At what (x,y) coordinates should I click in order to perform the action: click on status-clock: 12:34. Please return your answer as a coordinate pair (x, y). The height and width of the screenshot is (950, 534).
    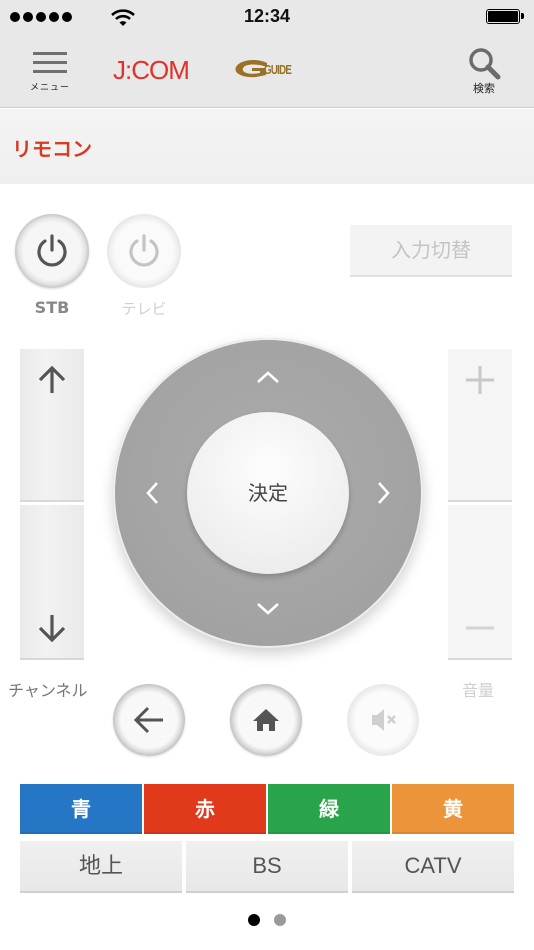
    Looking at the image, I should click on (267, 16).